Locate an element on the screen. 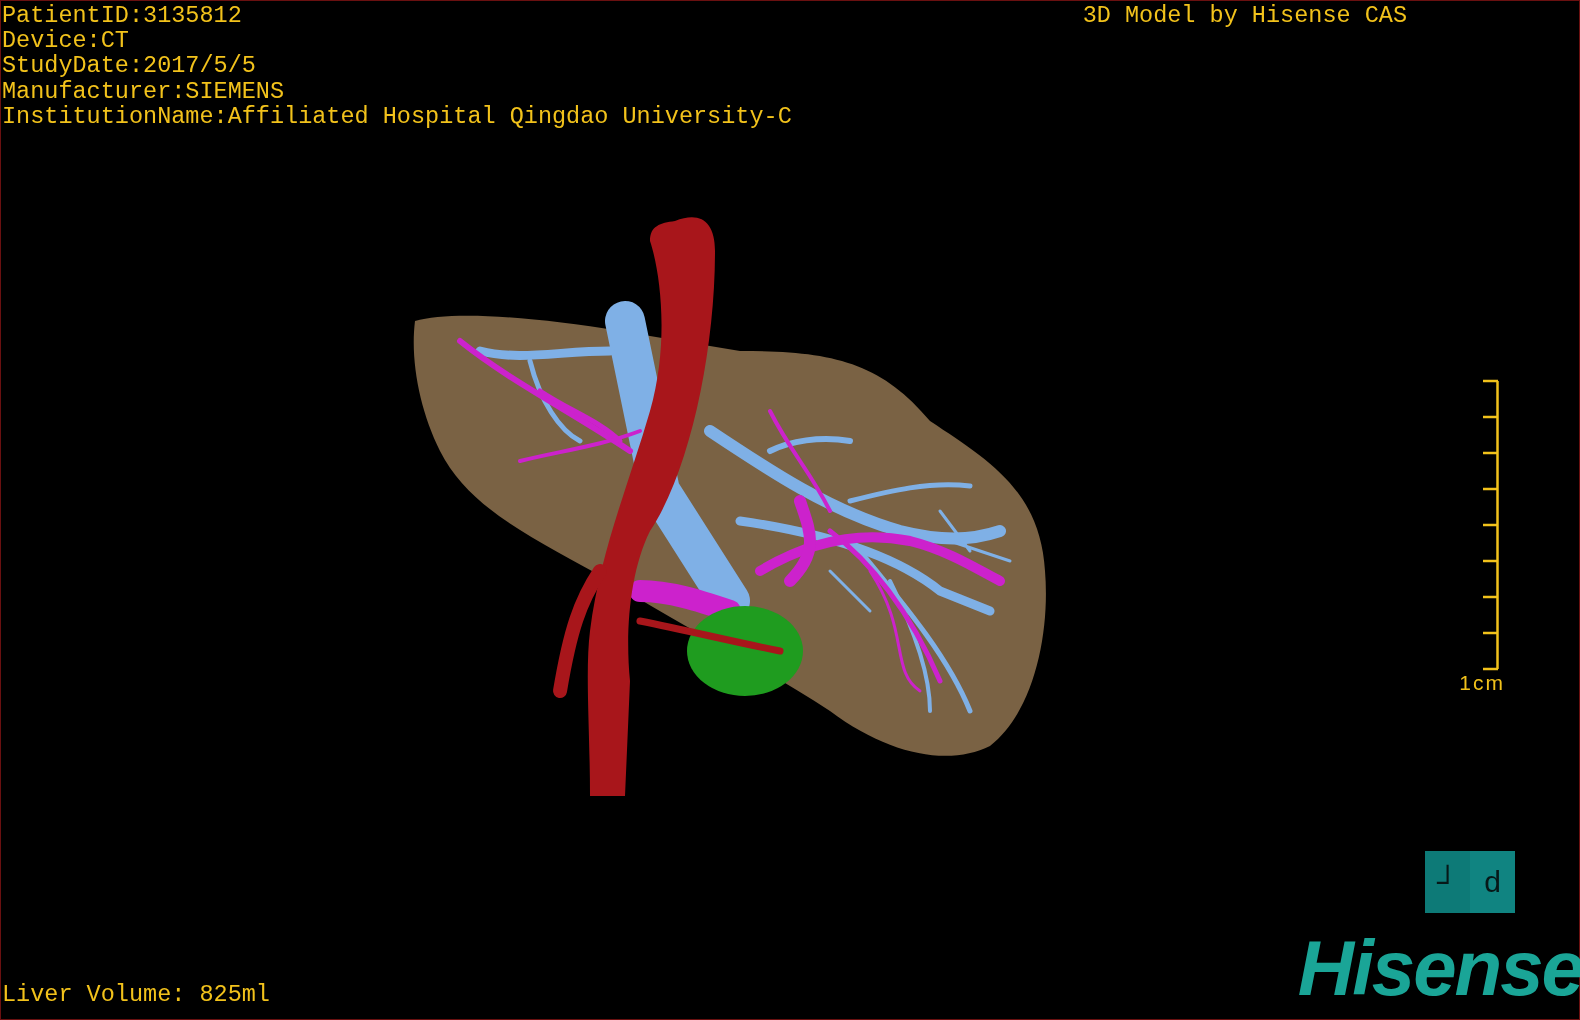  scale-label: 1cm is located at coordinates (1482, 683).